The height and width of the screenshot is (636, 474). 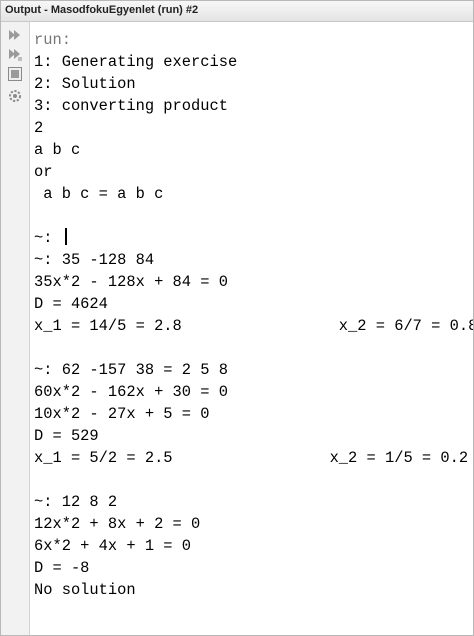 I want to click on console-line-text: run:, so click(x=52, y=40).